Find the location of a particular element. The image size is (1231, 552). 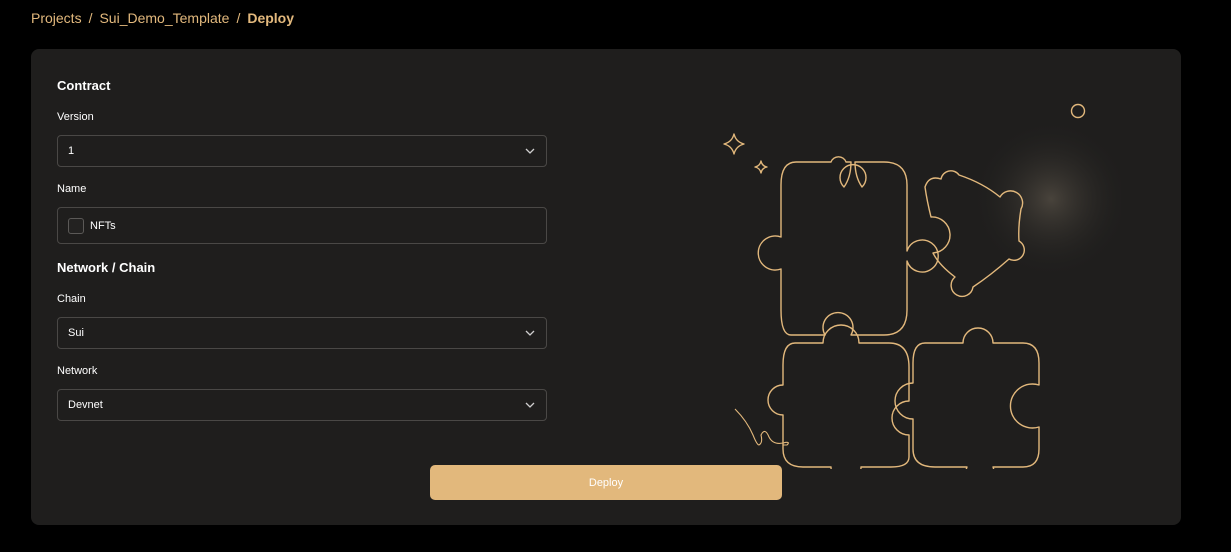

chain-select: Sui is located at coordinates (302, 333).